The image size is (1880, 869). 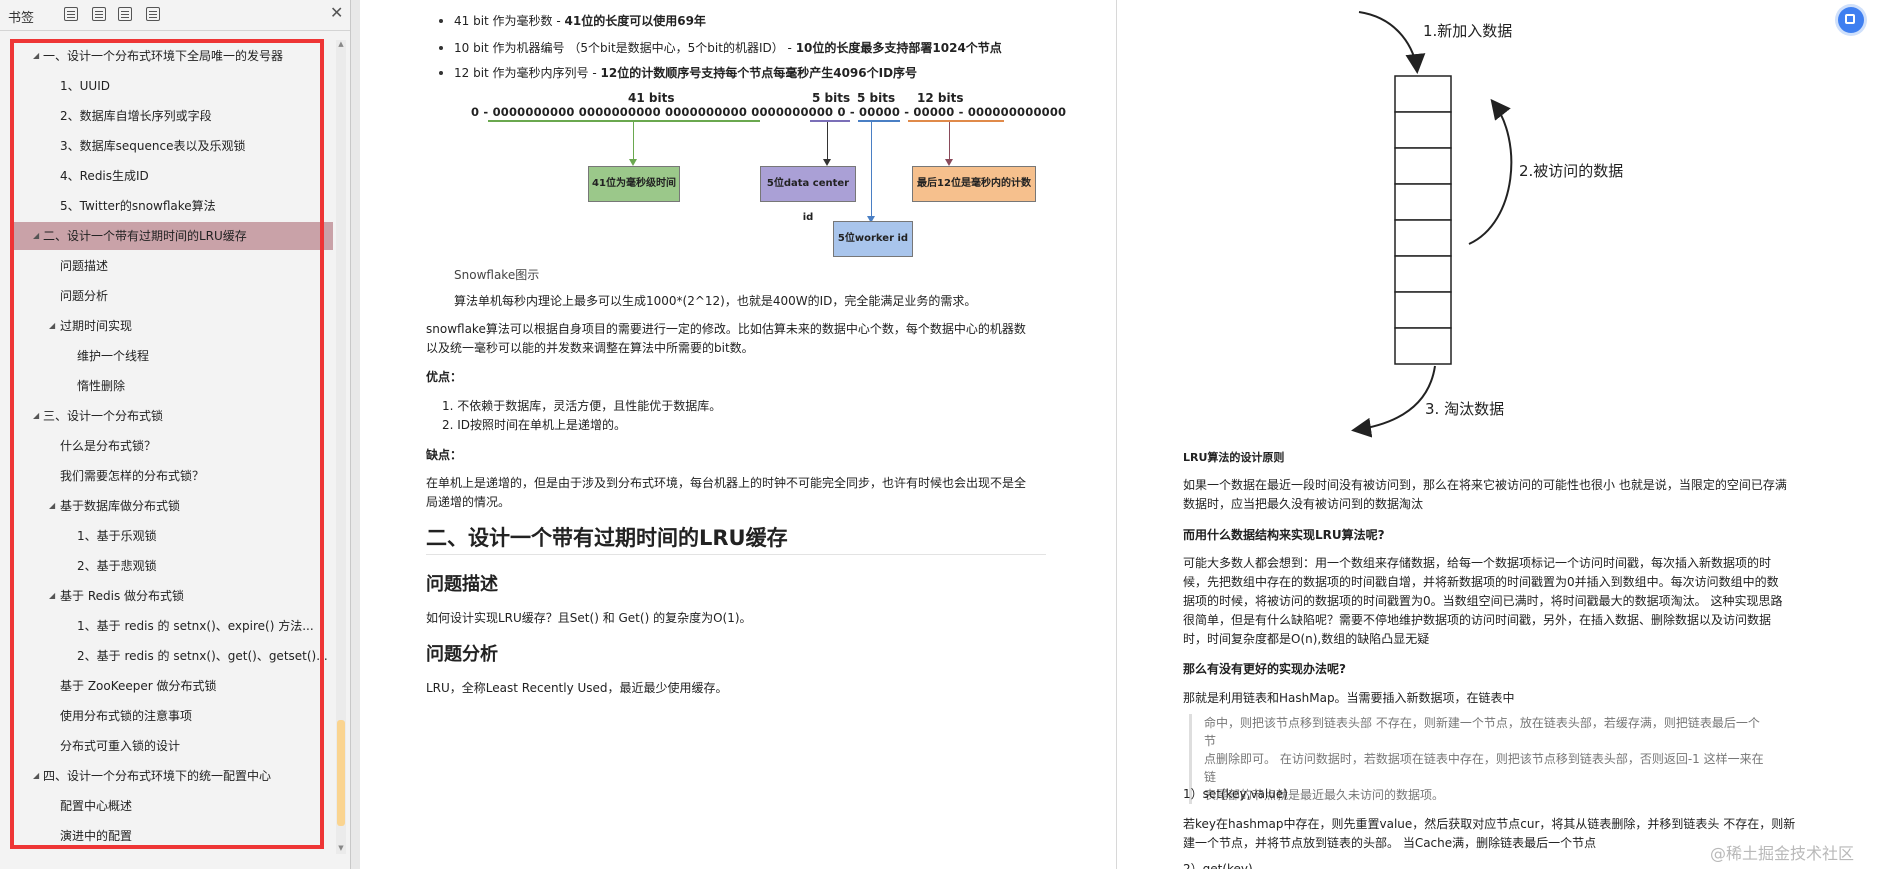 I want to click on bookmark-label: 5、Twitter的snowflake算法, so click(x=138, y=206).